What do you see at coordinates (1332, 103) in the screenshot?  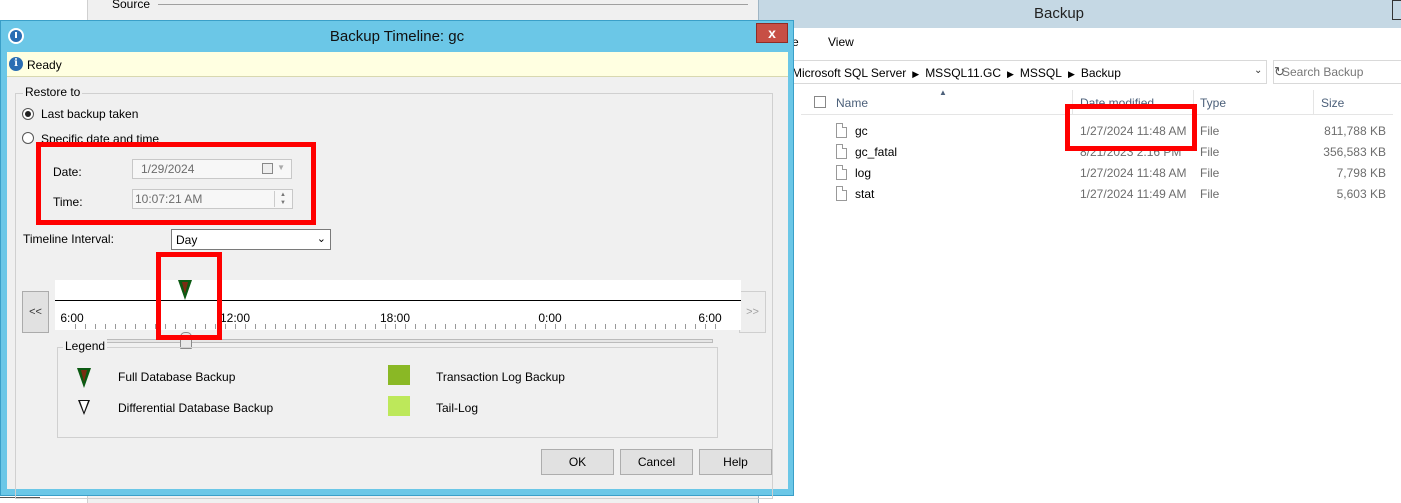 I see `column-header-size: Size` at bounding box center [1332, 103].